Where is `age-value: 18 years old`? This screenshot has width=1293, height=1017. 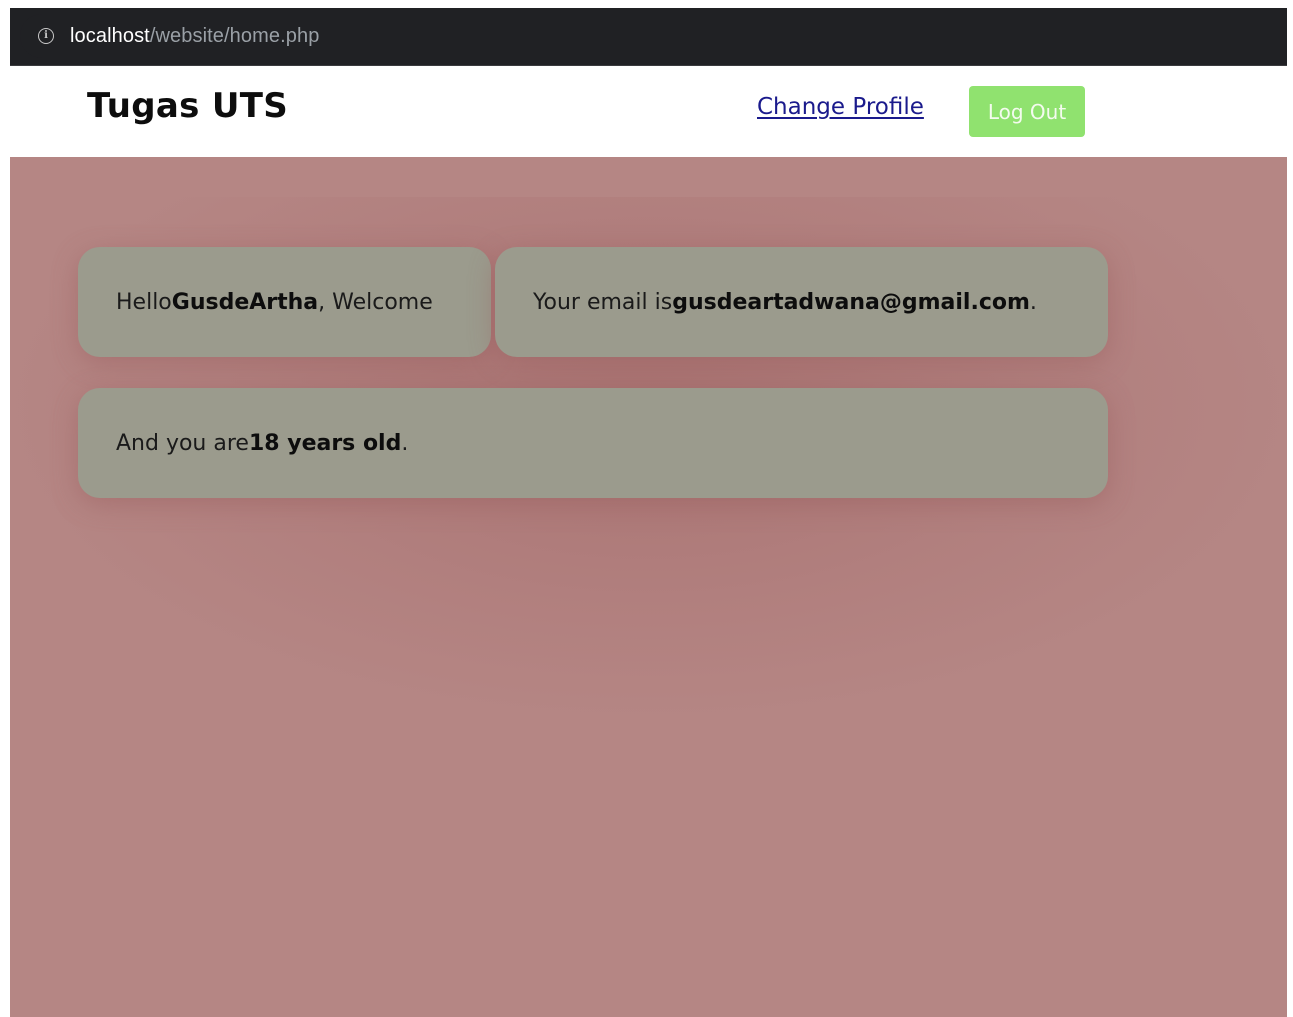
age-value: 18 years old is located at coordinates (325, 443).